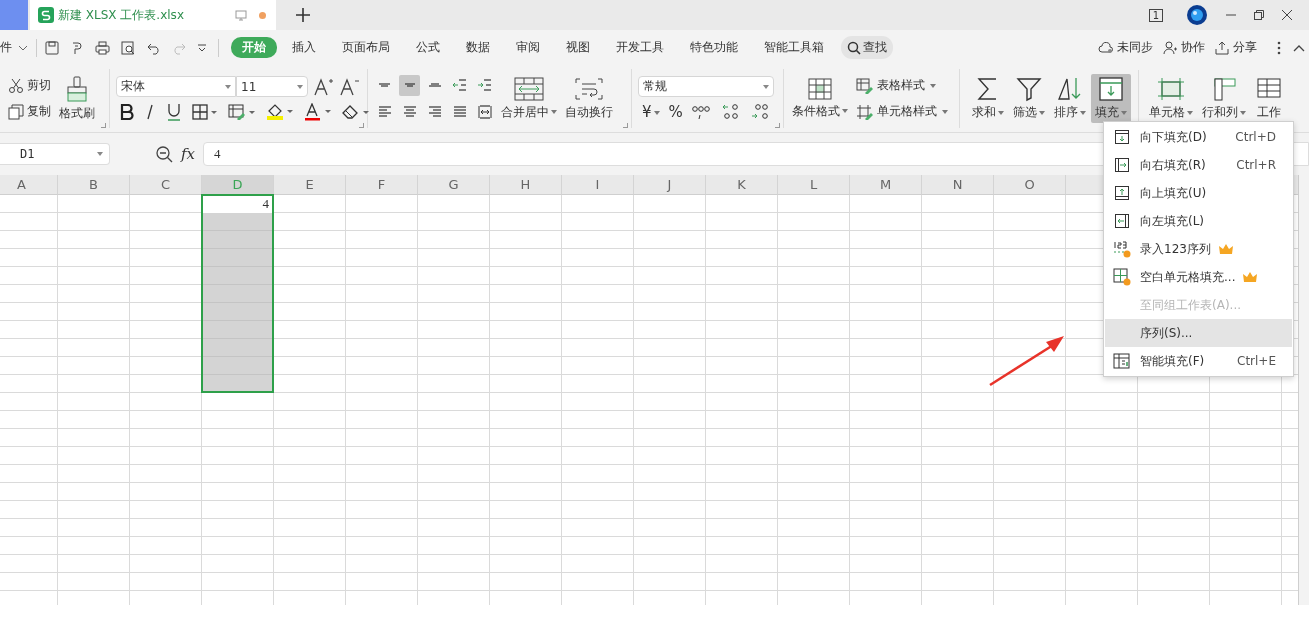 The image size is (1309, 628). Describe the element at coordinates (1197, 15) in the screenshot. I see `avatar-icon` at that location.